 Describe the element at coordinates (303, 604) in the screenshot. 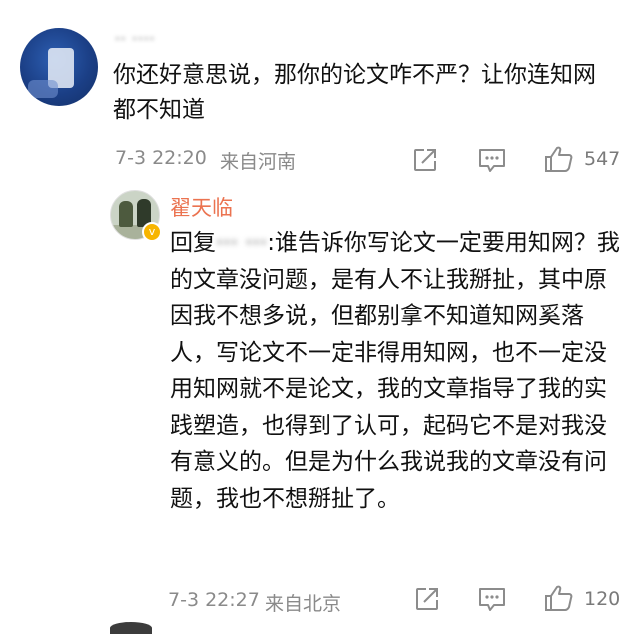

I see `reply-location: 来自北京` at that location.